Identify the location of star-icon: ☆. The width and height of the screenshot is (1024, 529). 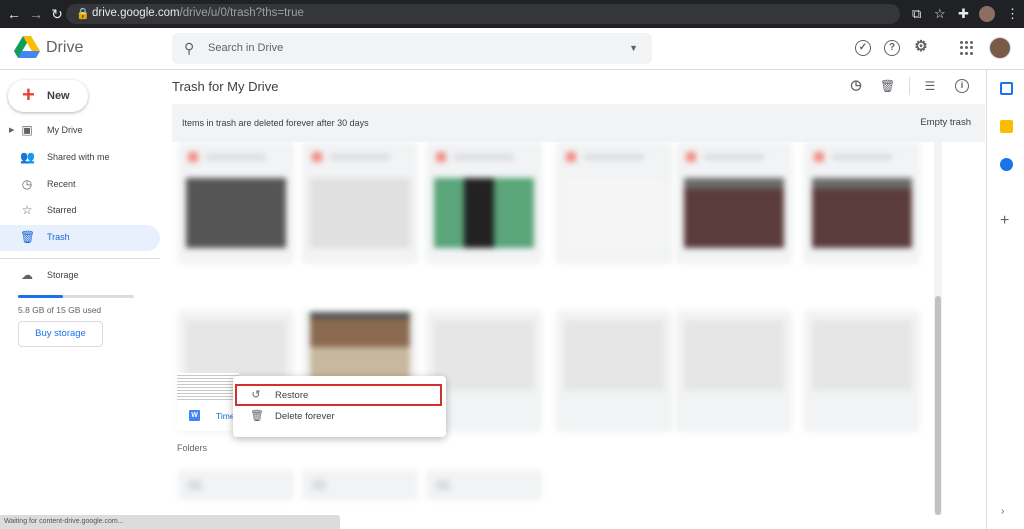
(27, 210).